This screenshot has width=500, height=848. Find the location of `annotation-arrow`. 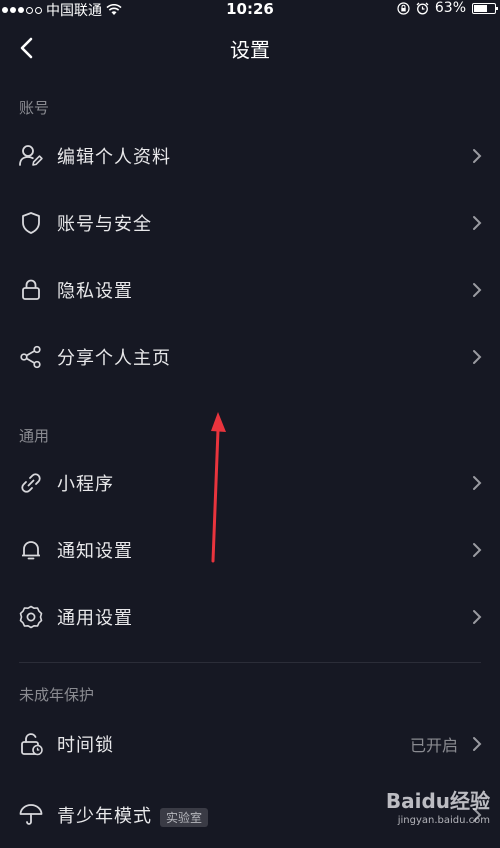

annotation-arrow is located at coordinates (218, 487).